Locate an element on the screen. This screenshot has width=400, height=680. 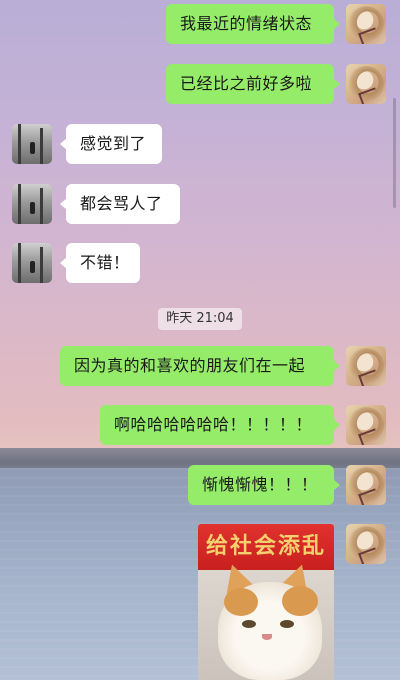
message-timestamp: 昨天 21:04 is located at coordinates (200, 319).